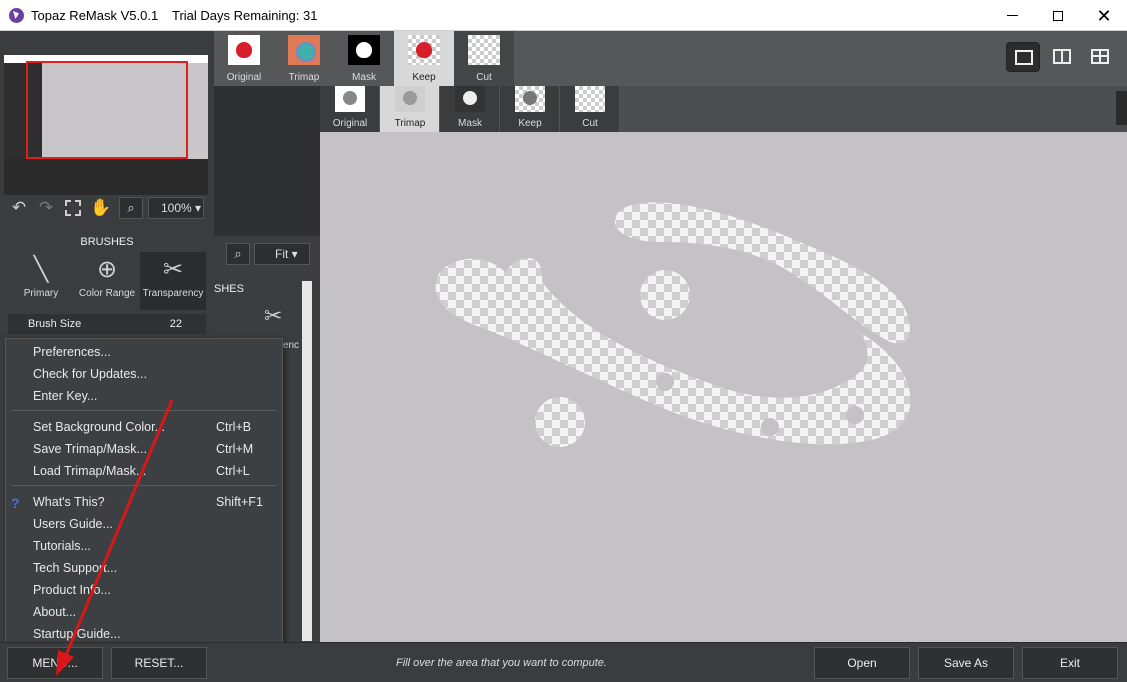 The height and width of the screenshot is (682, 1127). Describe the element at coordinates (1070, 663) in the screenshot. I see `exit-button: Exit` at that location.